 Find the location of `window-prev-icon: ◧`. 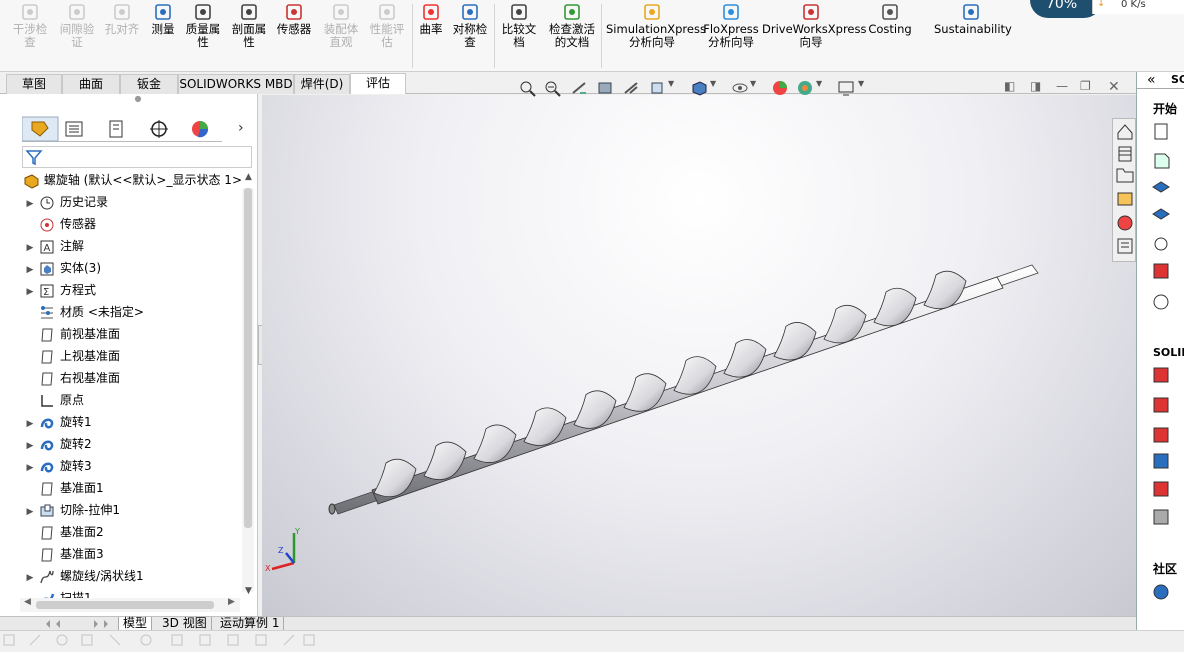

window-prev-icon: ◧ is located at coordinates (1014, 88).